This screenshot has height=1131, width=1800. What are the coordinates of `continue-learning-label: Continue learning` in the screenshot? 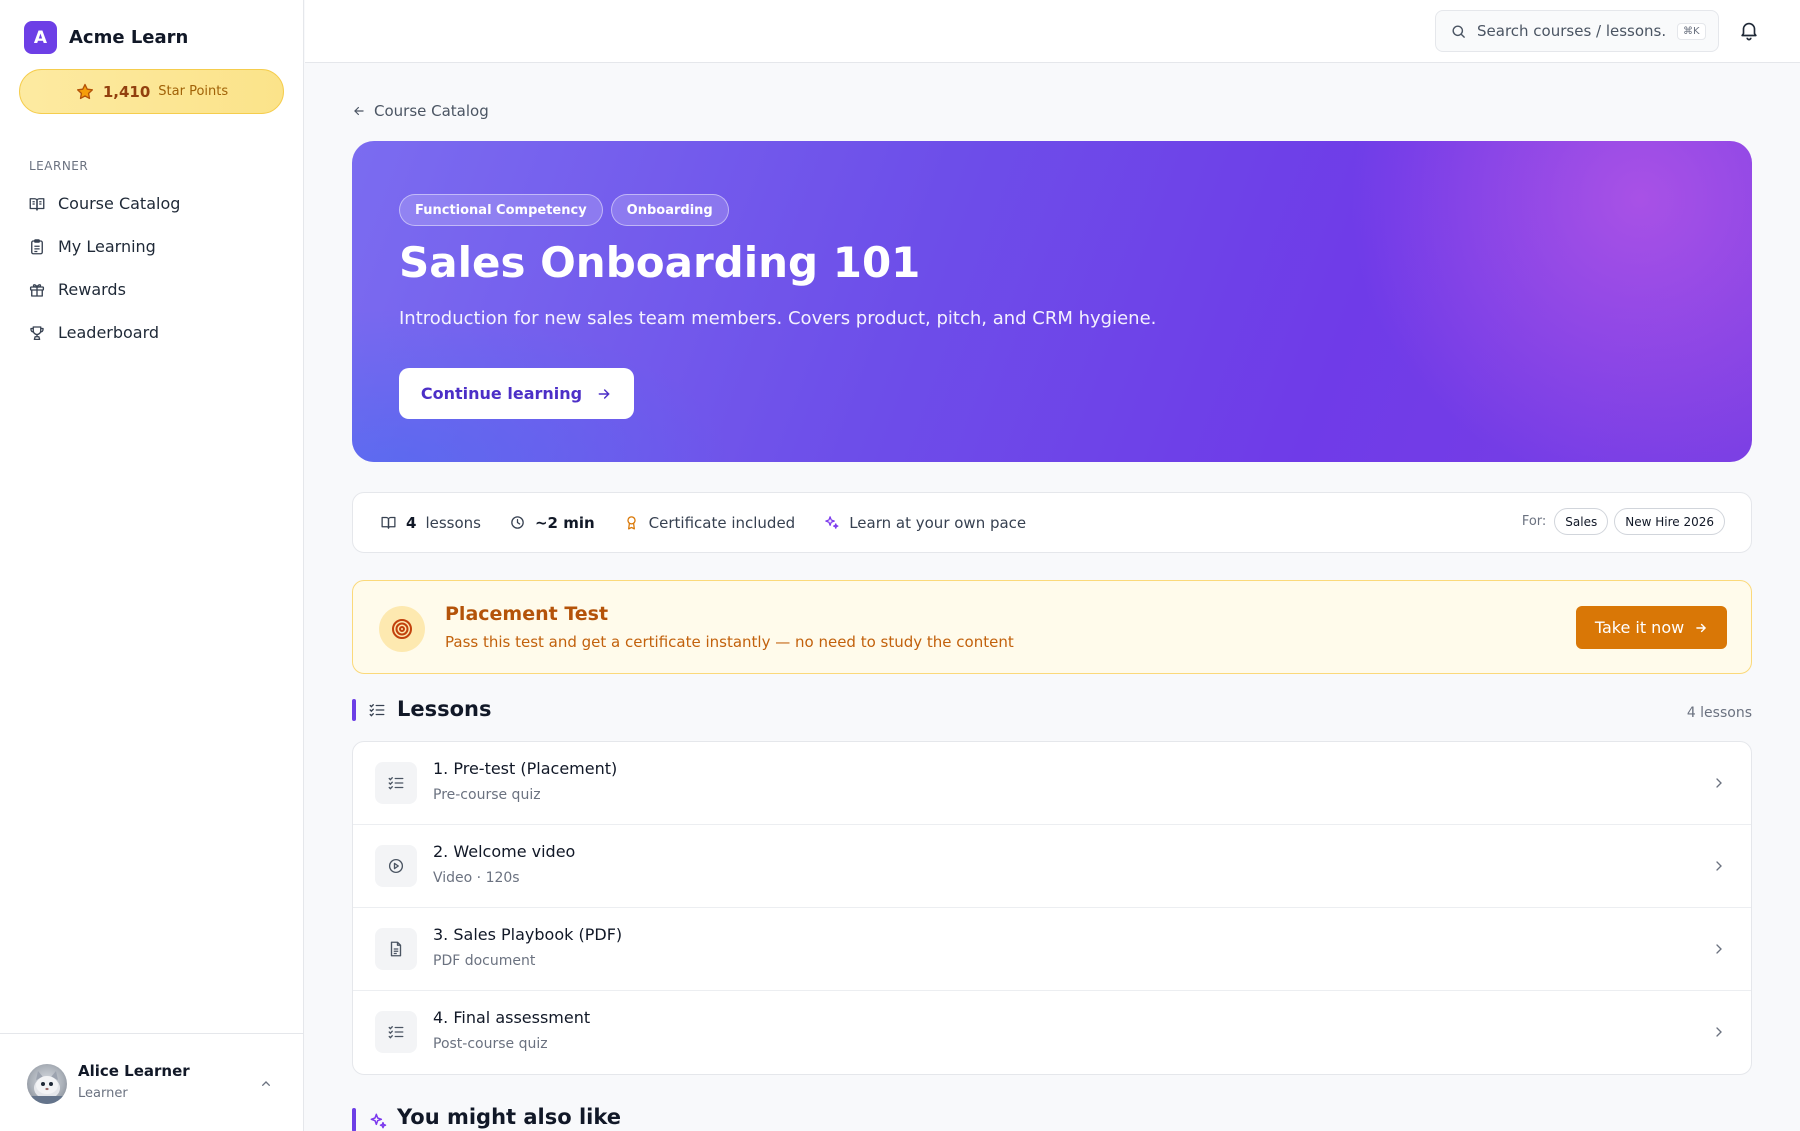 It's located at (501, 393).